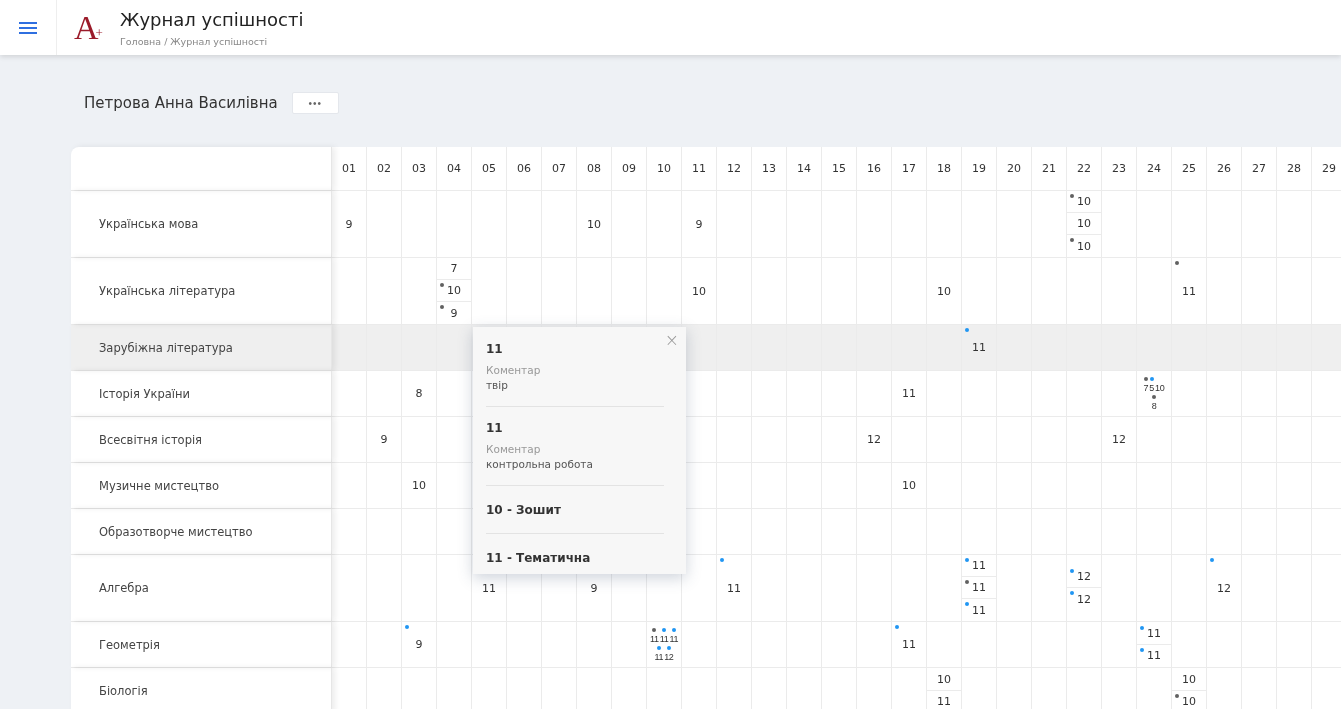  Describe the element at coordinates (201, 588) in the screenshot. I see `subject-cell: Алгебра` at that location.